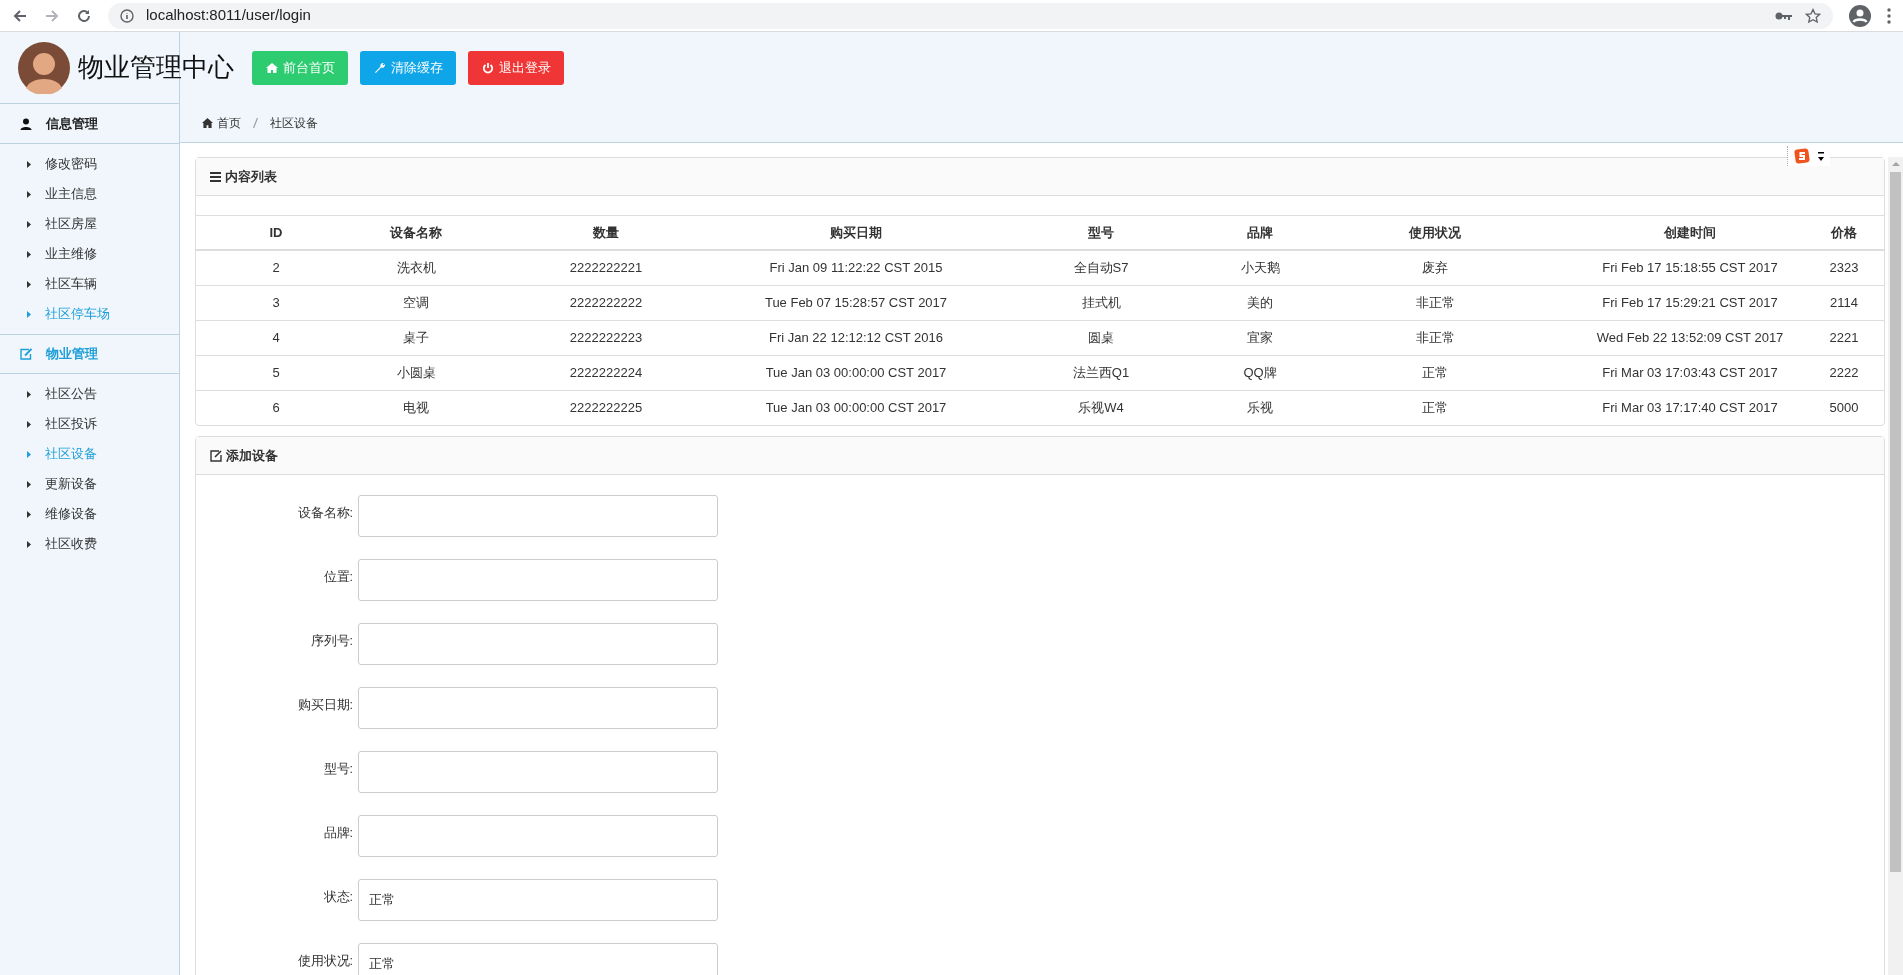  Describe the element at coordinates (276, 337) in the screenshot. I see `table-cell: 4` at that location.